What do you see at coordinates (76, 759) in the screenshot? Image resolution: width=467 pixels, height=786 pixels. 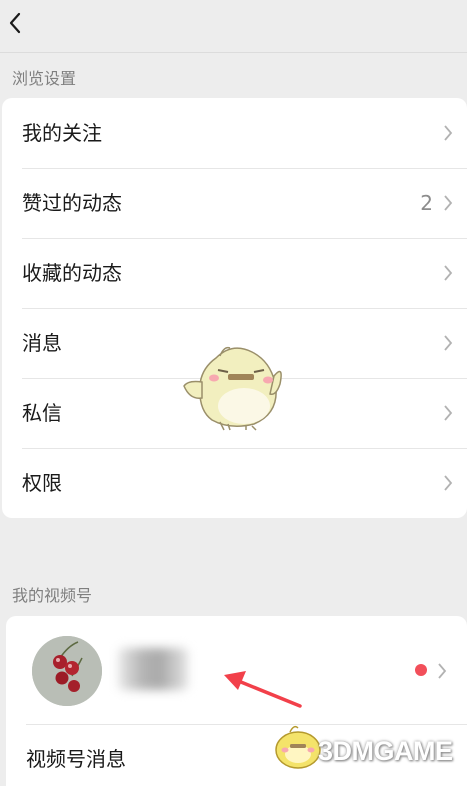 I see `row-label: 视频号消息` at bounding box center [76, 759].